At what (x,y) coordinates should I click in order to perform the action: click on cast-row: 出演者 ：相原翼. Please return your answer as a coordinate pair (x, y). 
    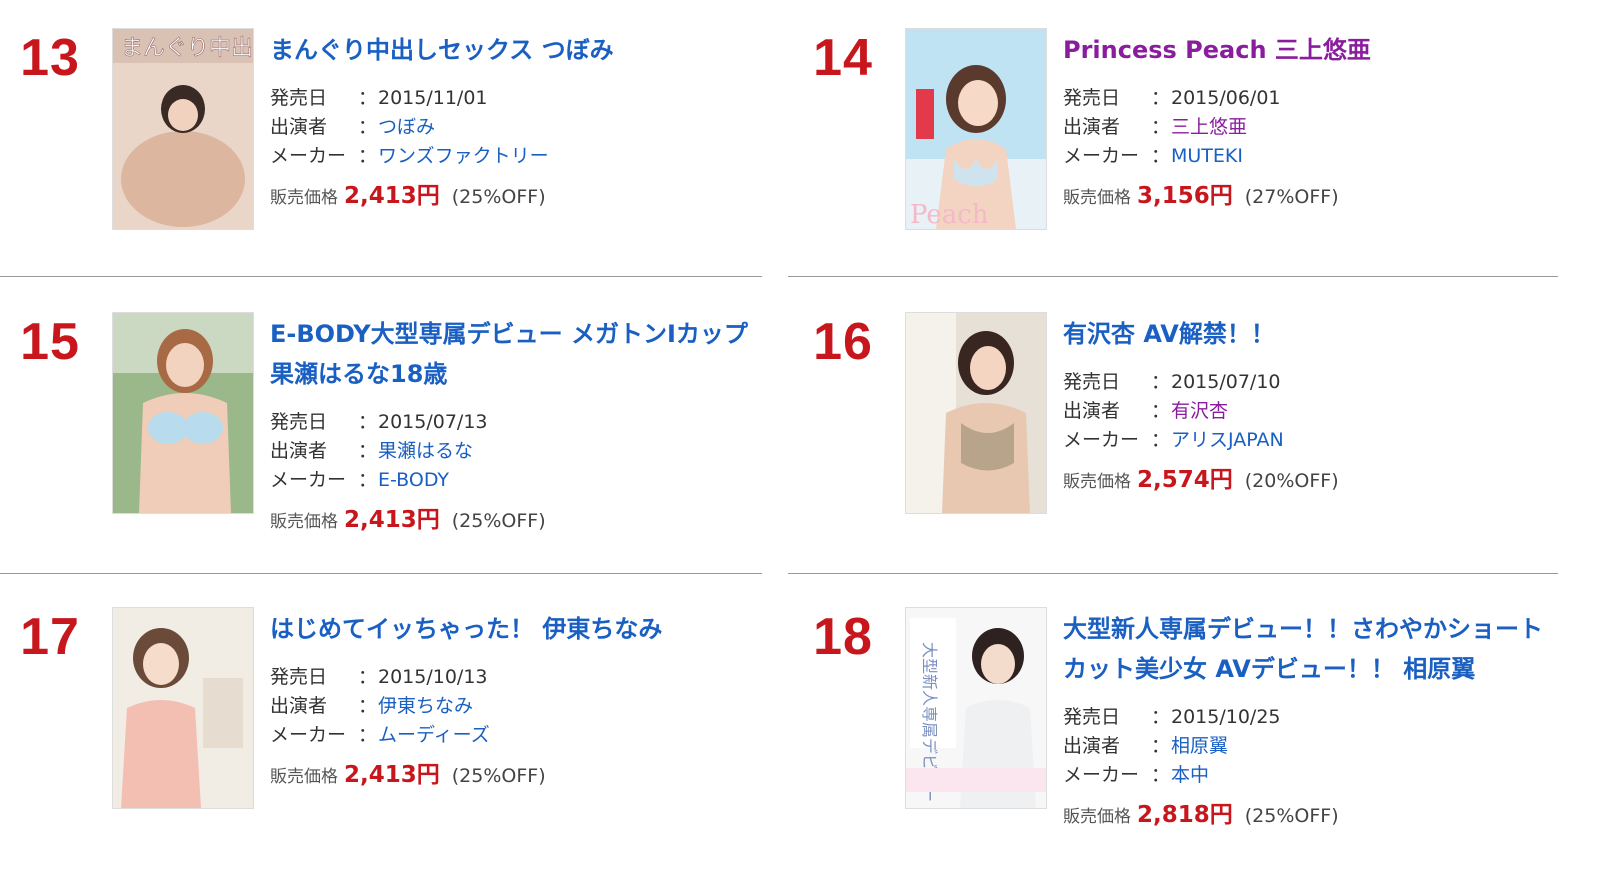
    Looking at the image, I should click on (1308, 746).